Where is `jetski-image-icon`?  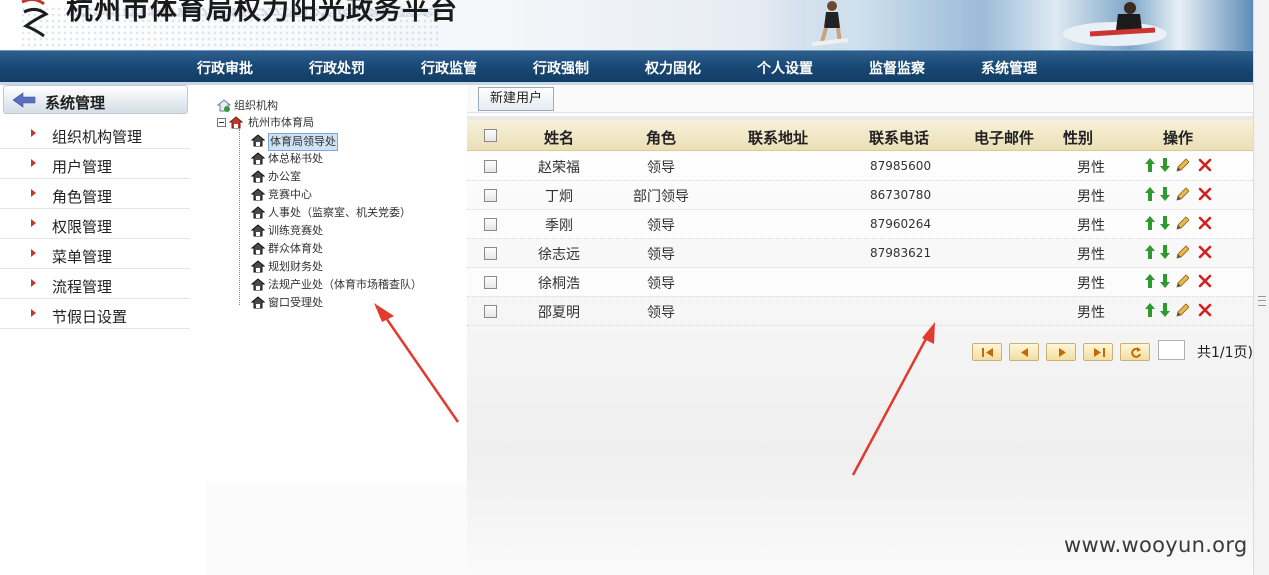 jetski-image-icon is located at coordinates (1115, 24).